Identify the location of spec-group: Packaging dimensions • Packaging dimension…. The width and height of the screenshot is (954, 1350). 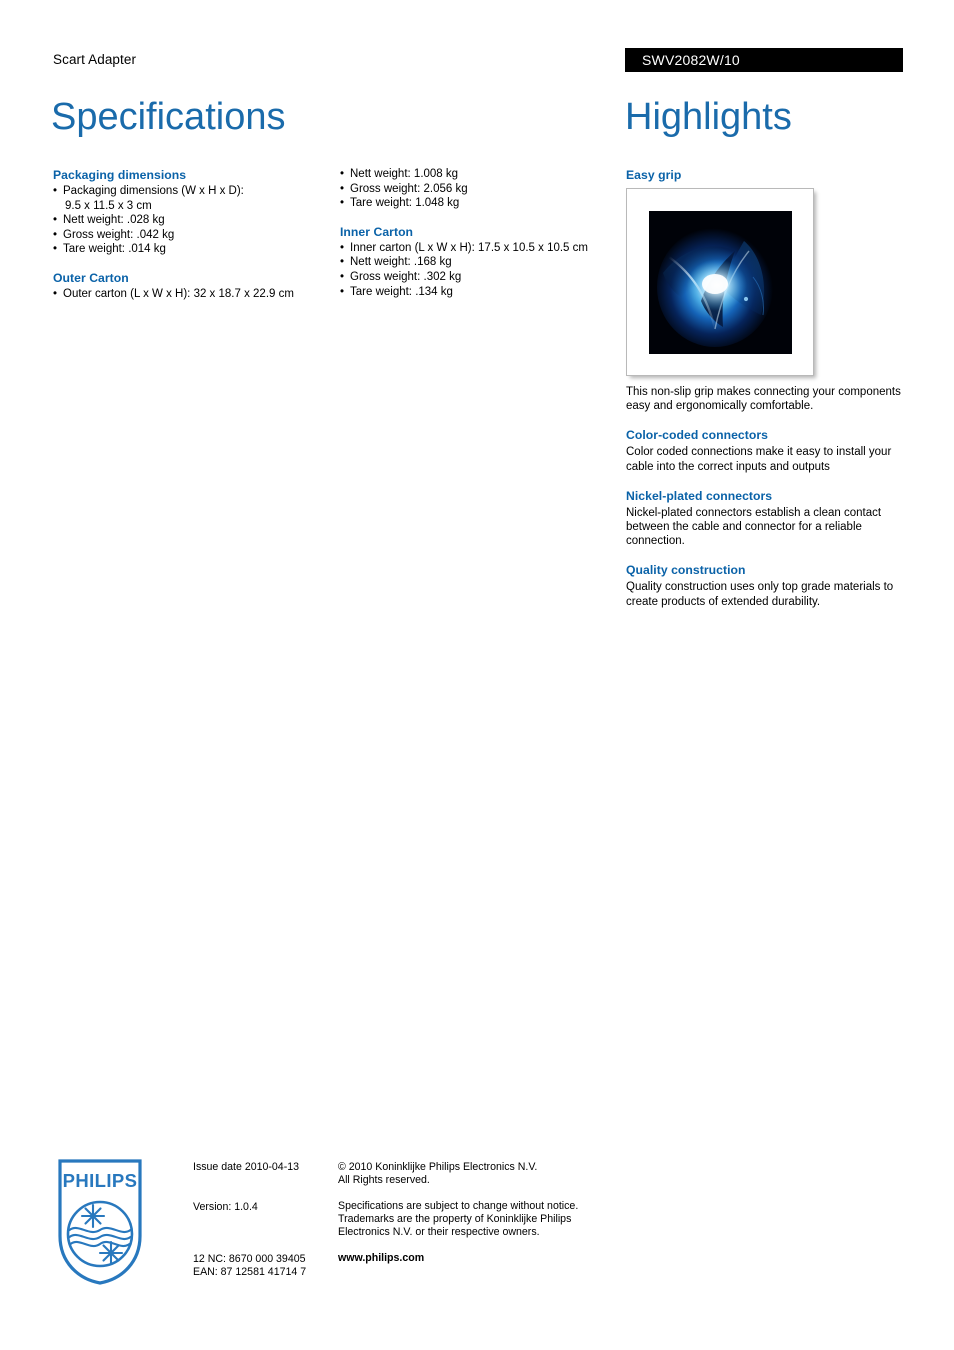
(187, 212).